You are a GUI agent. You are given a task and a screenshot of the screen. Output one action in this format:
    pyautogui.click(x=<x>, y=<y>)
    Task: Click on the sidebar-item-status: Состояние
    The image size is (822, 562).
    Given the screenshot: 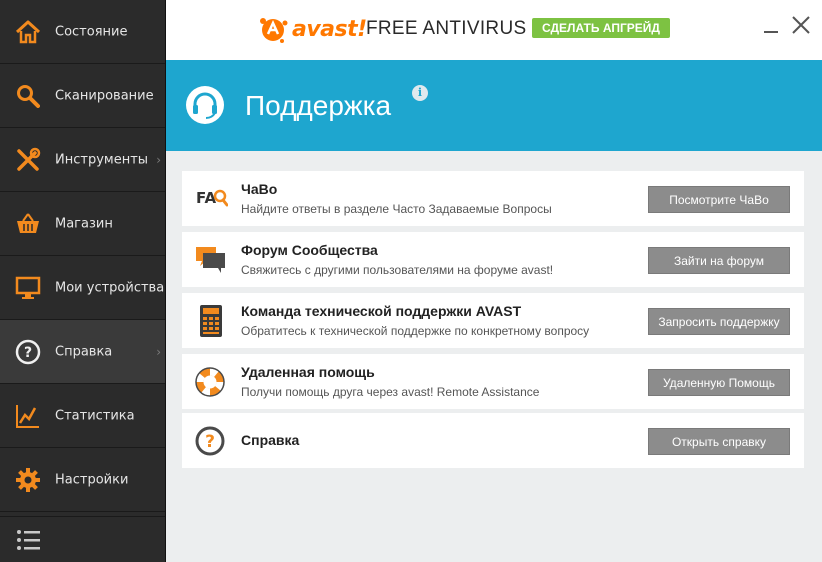 What is the action you would take?
    pyautogui.click(x=82, y=32)
    